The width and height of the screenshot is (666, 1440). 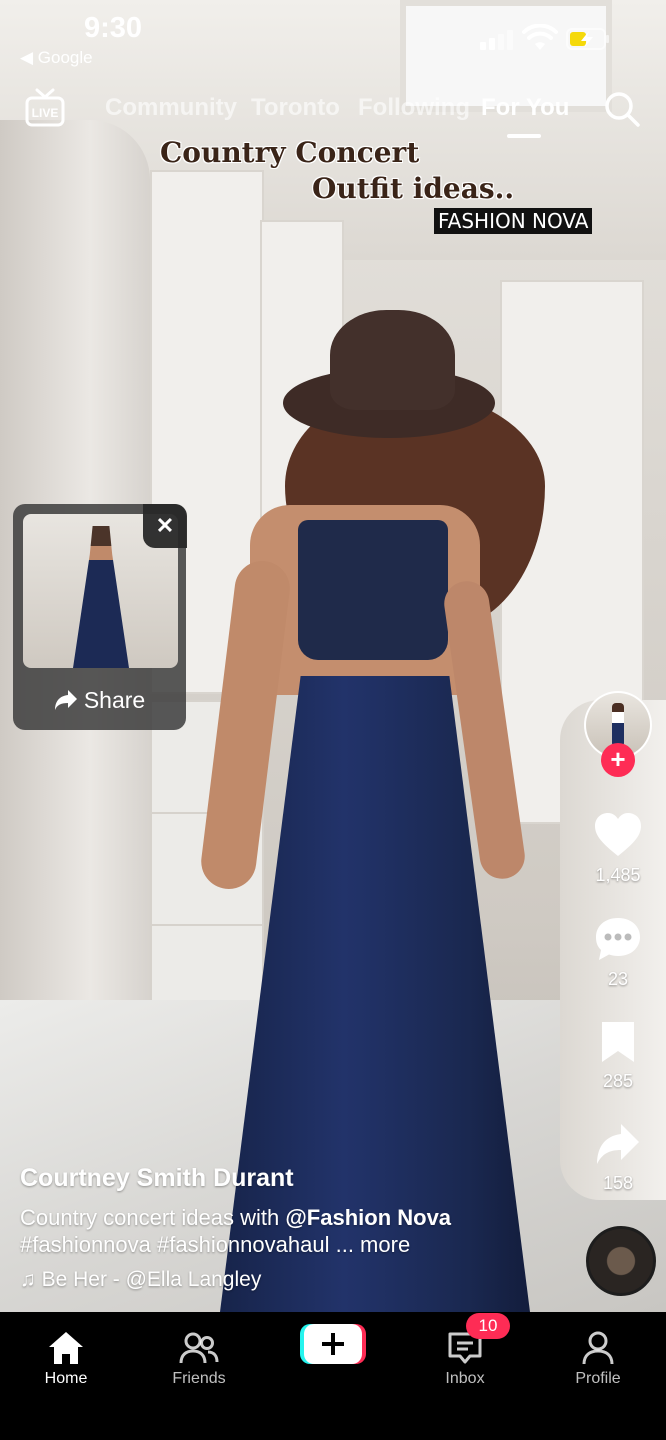 I want to click on thumbnail-figure, so click(x=101, y=597).